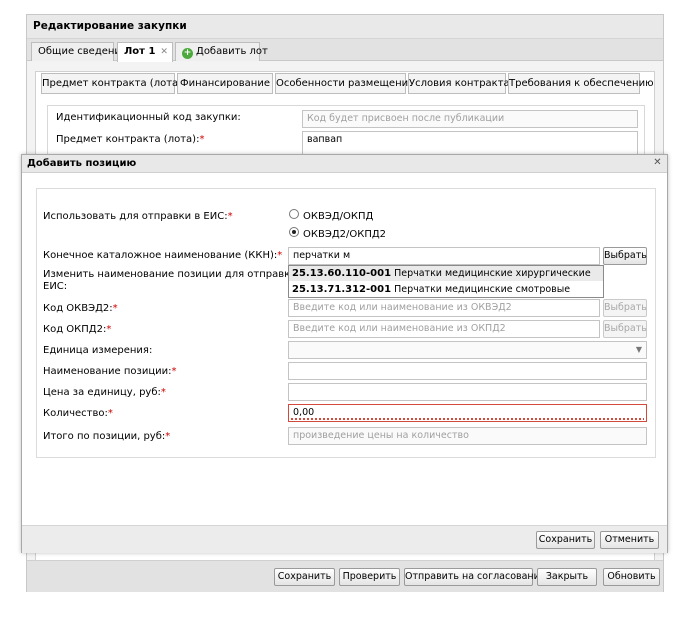 Image resolution: width=692 pixels, height=636 pixels. I want to click on rename-label-line2: ЕИС:, so click(55, 286).